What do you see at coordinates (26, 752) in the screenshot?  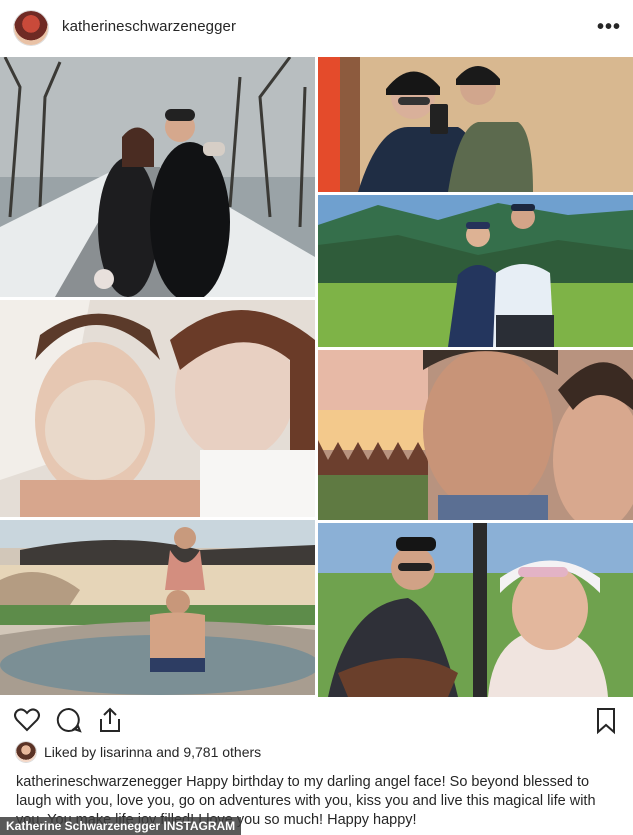 I see `liker-avatar` at bounding box center [26, 752].